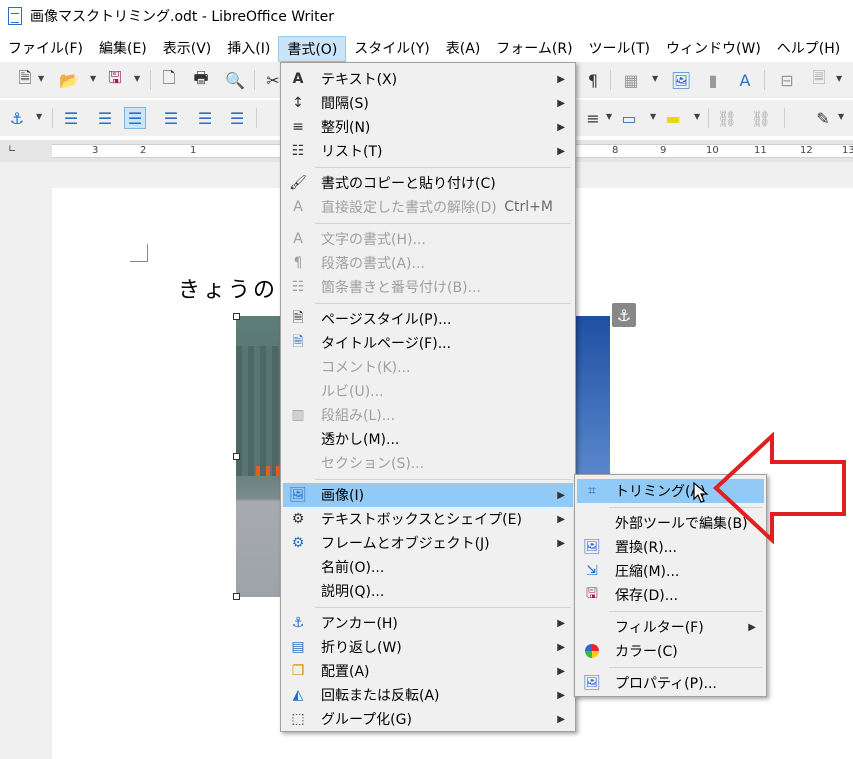 Image resolution: width=853 pixels, height=759 pixels. I want to click on align-left-icon: ☰, so click(171, 118).